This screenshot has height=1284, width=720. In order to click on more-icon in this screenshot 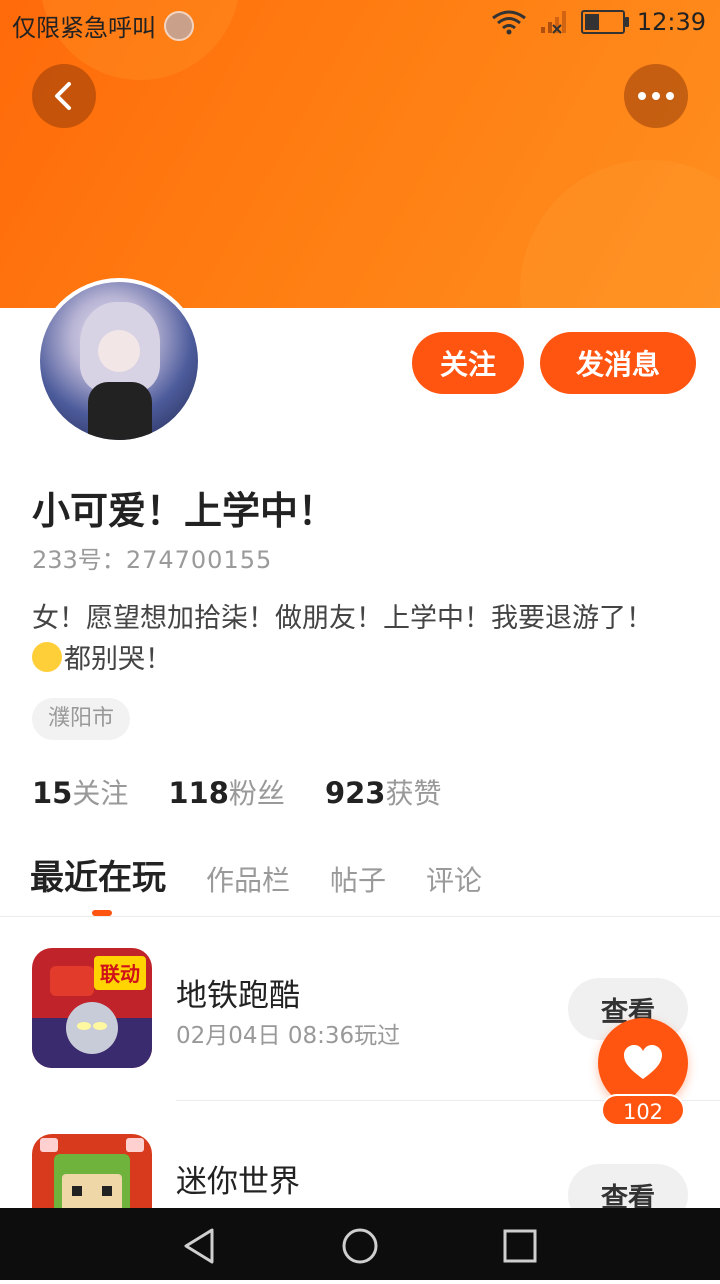, I will do `click(656, 96)`.